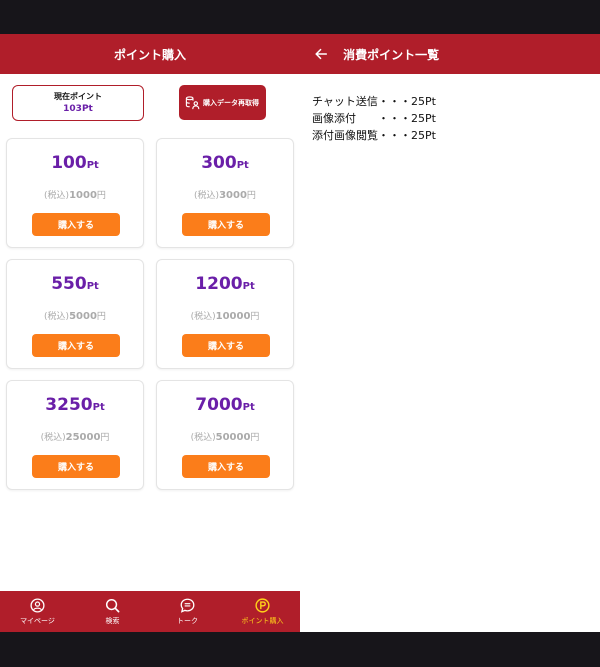  What do you see at coordinates (78, 103) in the screenshot?
I see `current-points-box: 現在ポイント 103Pt` at bounding box center [78, 103].